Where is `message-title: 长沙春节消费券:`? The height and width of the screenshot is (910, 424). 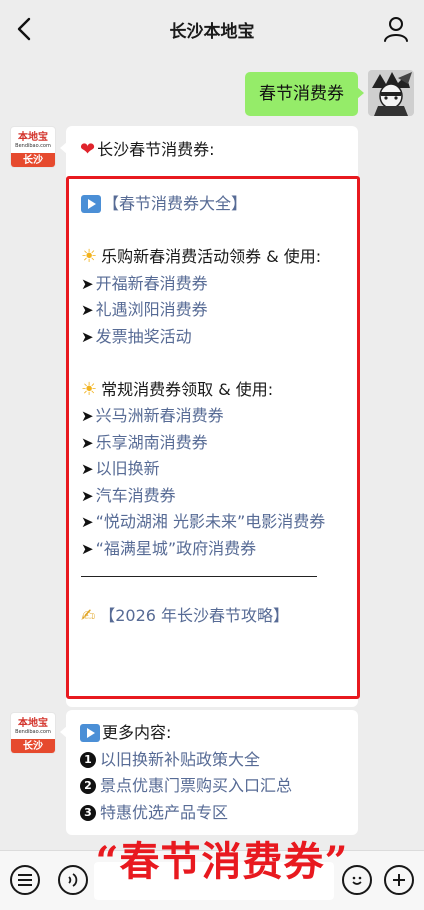 message-title: 长沙春节消费券: is located at coordinates (156, 149).